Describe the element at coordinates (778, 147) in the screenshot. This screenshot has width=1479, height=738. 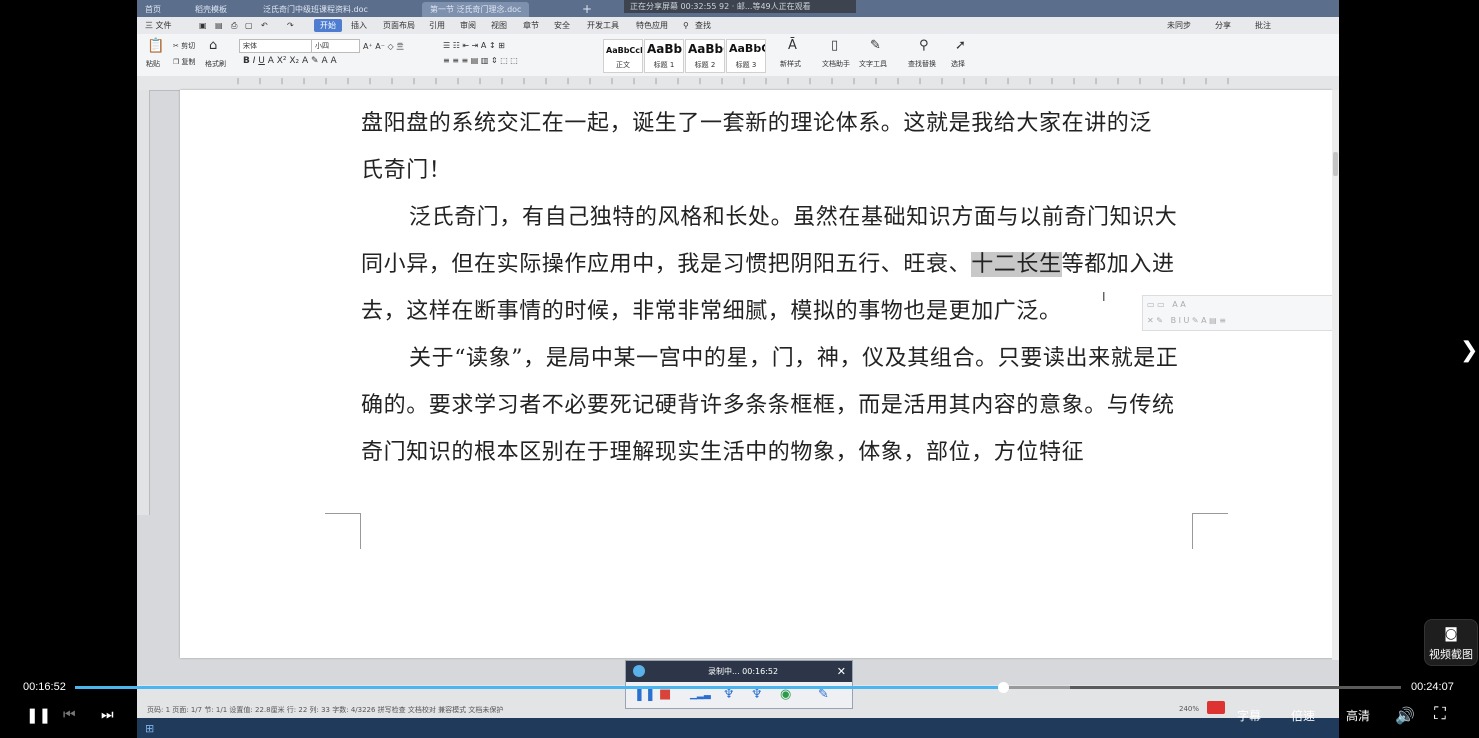
I see `paragraph-1: 盘阳盘的系统交汇在一起，诞生了一套新的理论体系。这就是我给大家在讲的泛 氏奇门！` at that location.